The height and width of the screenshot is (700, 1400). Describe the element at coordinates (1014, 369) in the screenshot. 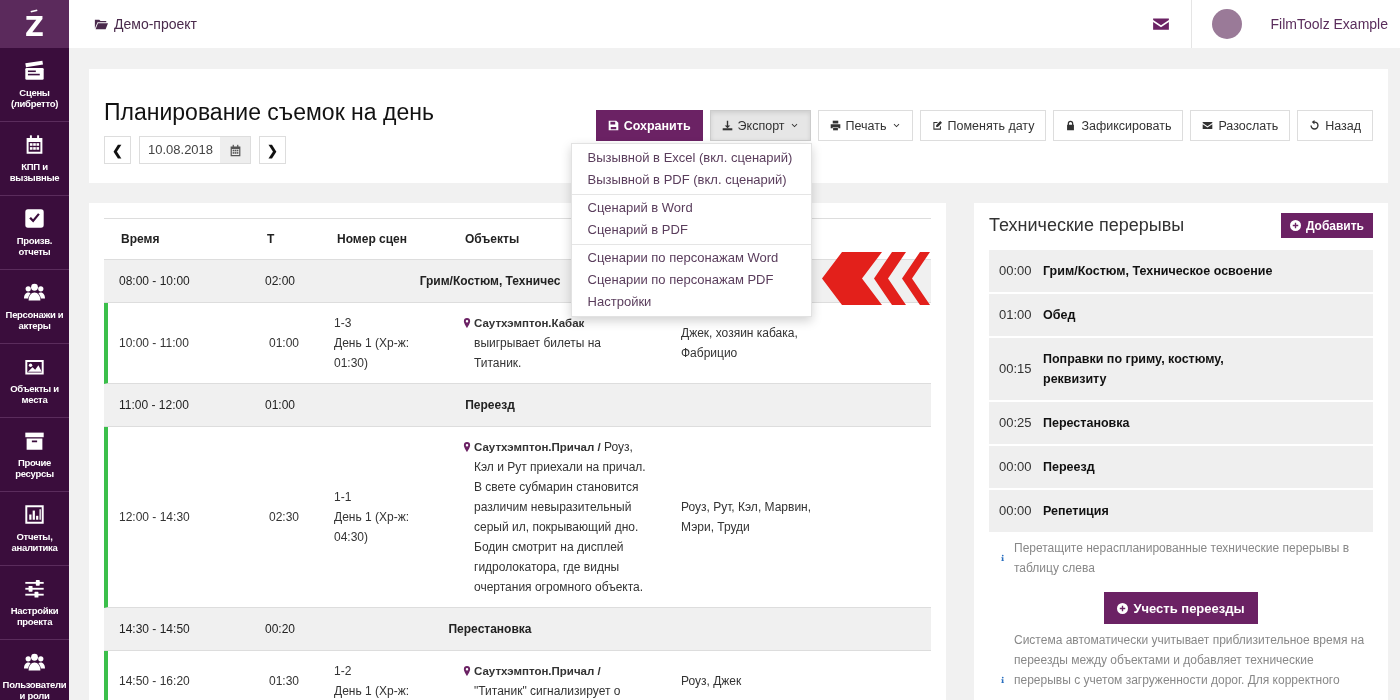

I see `break-time: 00:15` at that location.